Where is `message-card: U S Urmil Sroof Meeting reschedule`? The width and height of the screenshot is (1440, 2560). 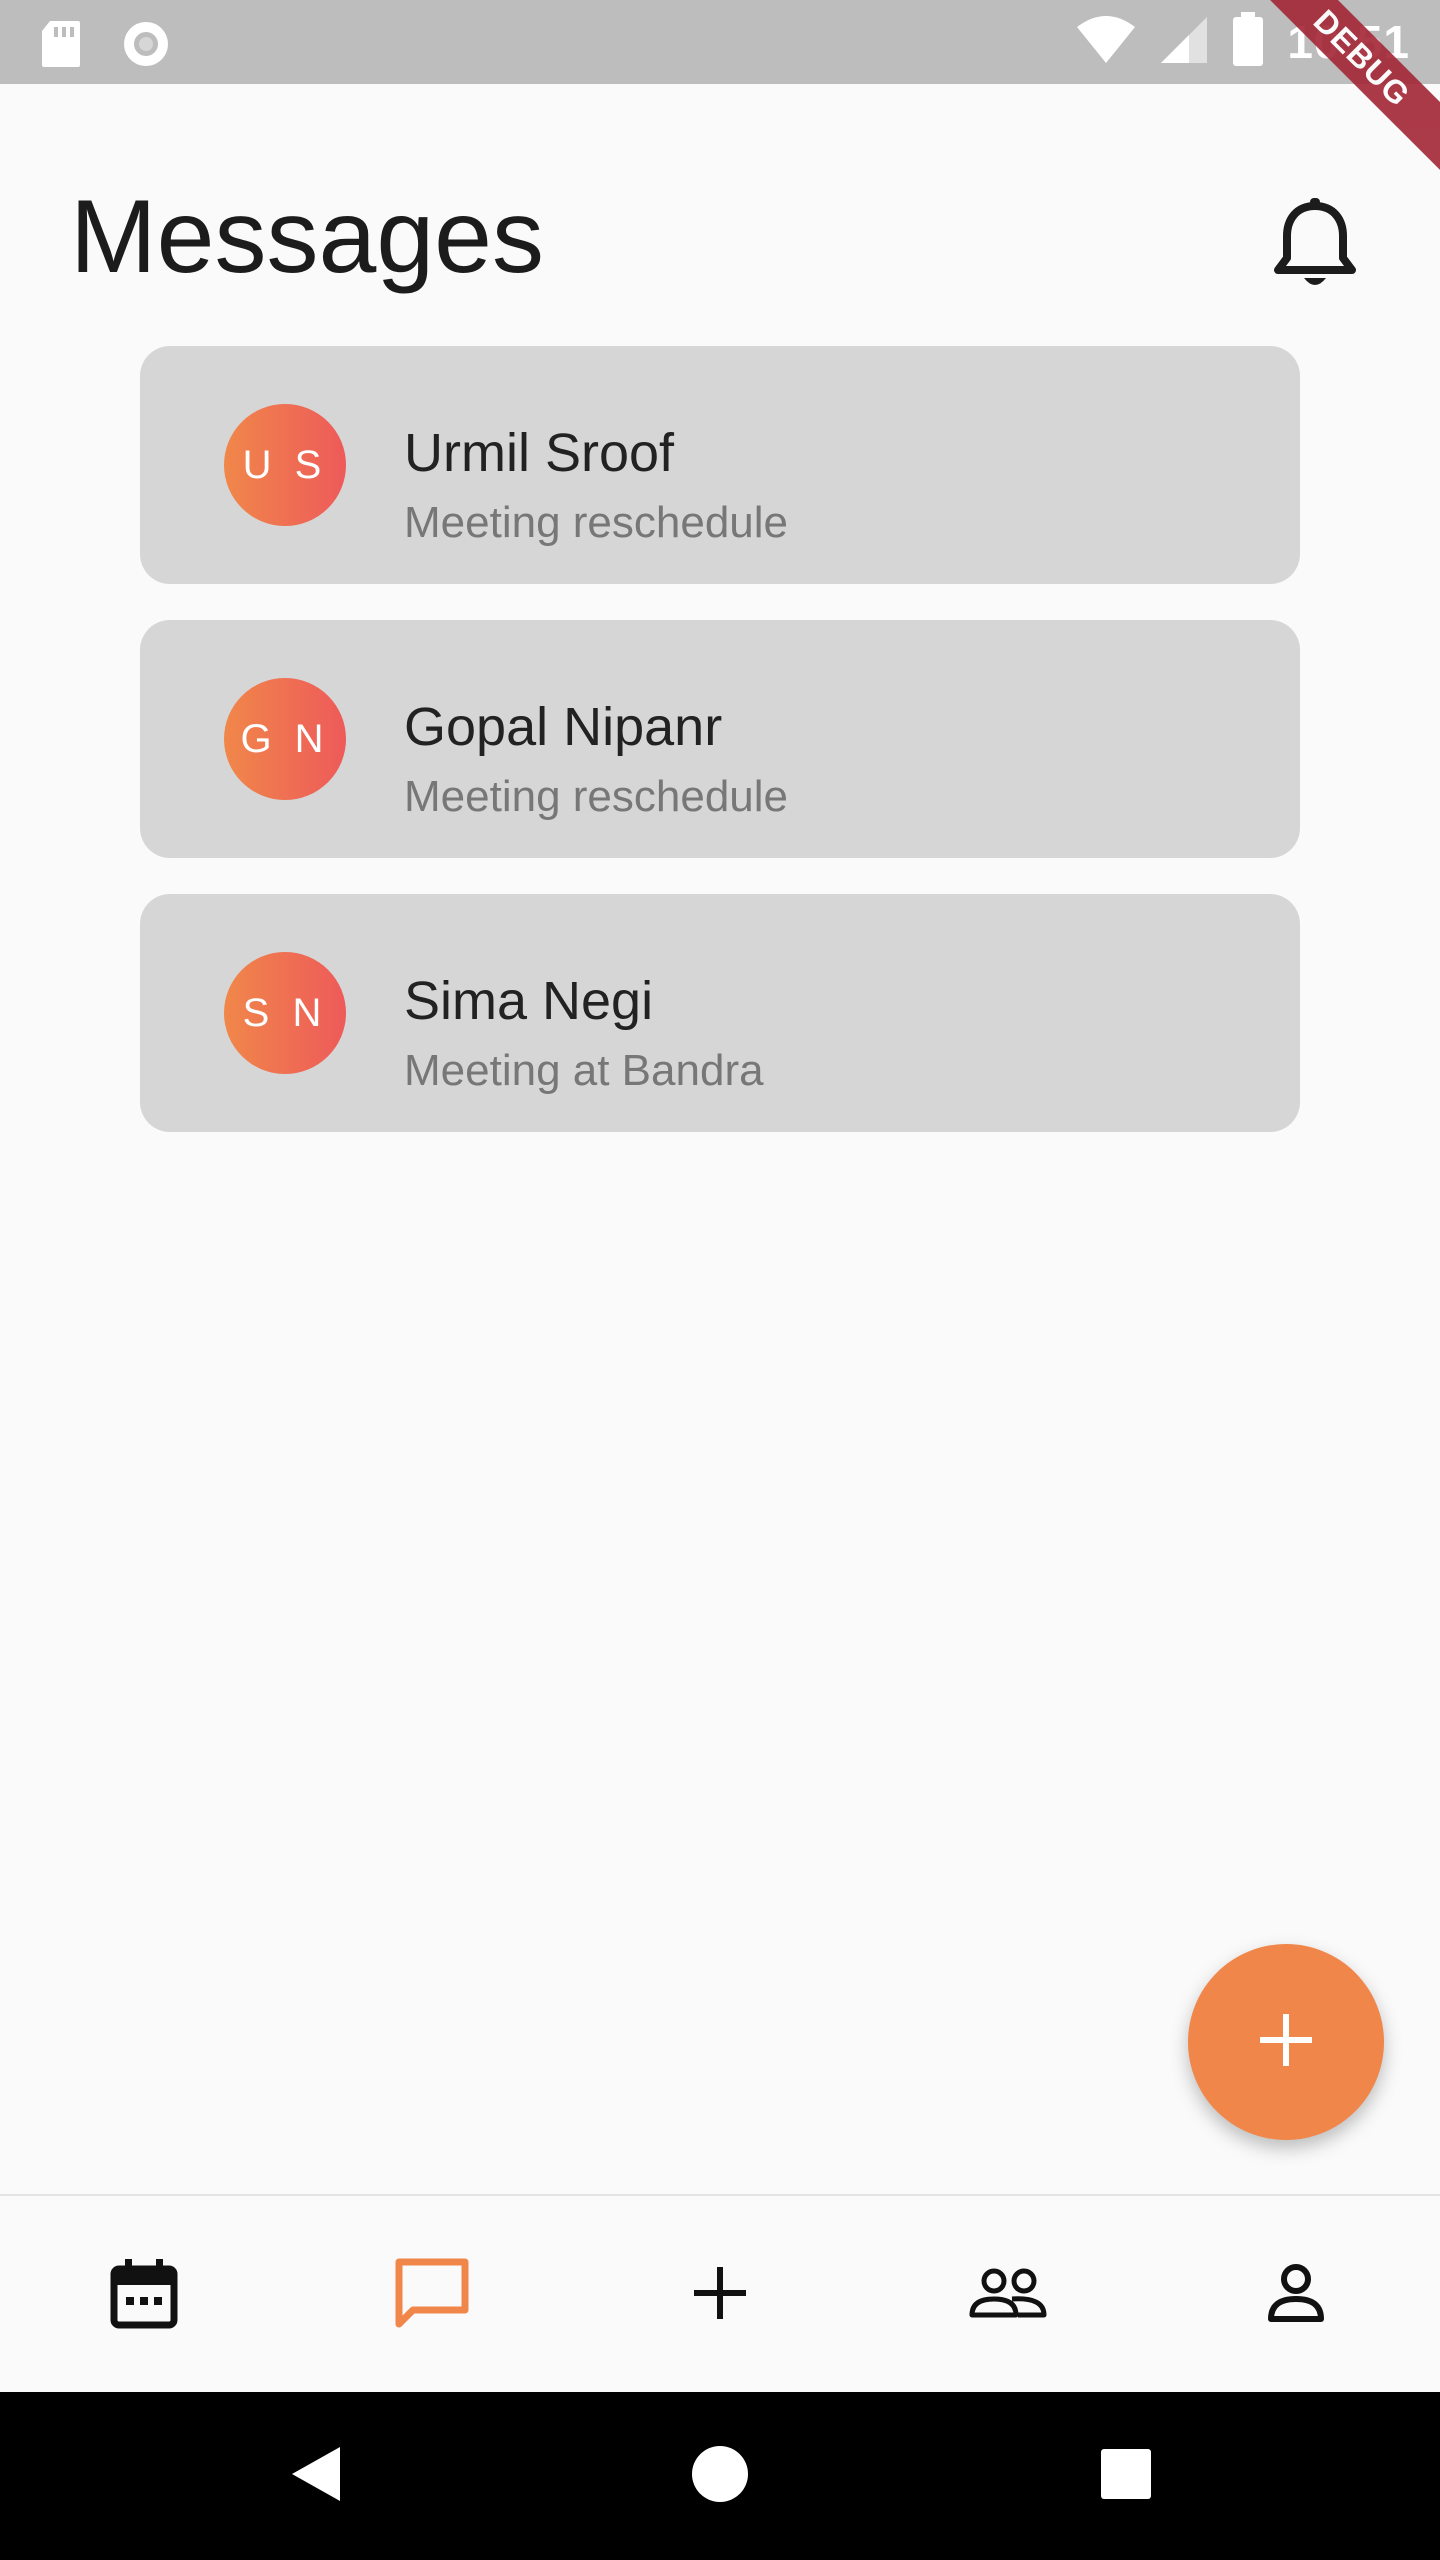 message-card: U S Urmil Sroof Meeting reschedule is located at coordinates (720, 465).